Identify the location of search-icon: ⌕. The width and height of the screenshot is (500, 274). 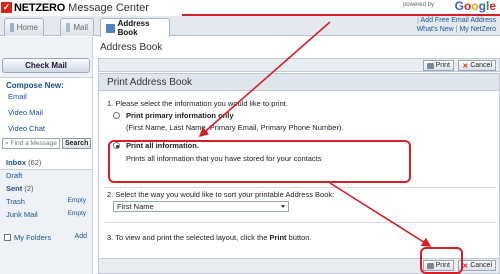
(7, 143).